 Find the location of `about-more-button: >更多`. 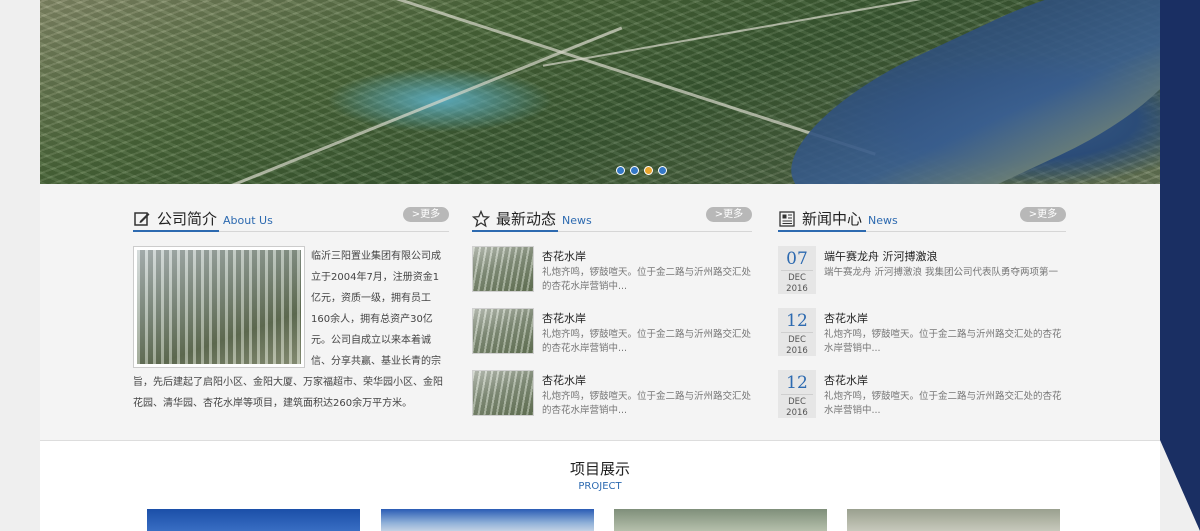

about-more-button: >更多 is located at coordinates (426, 214).